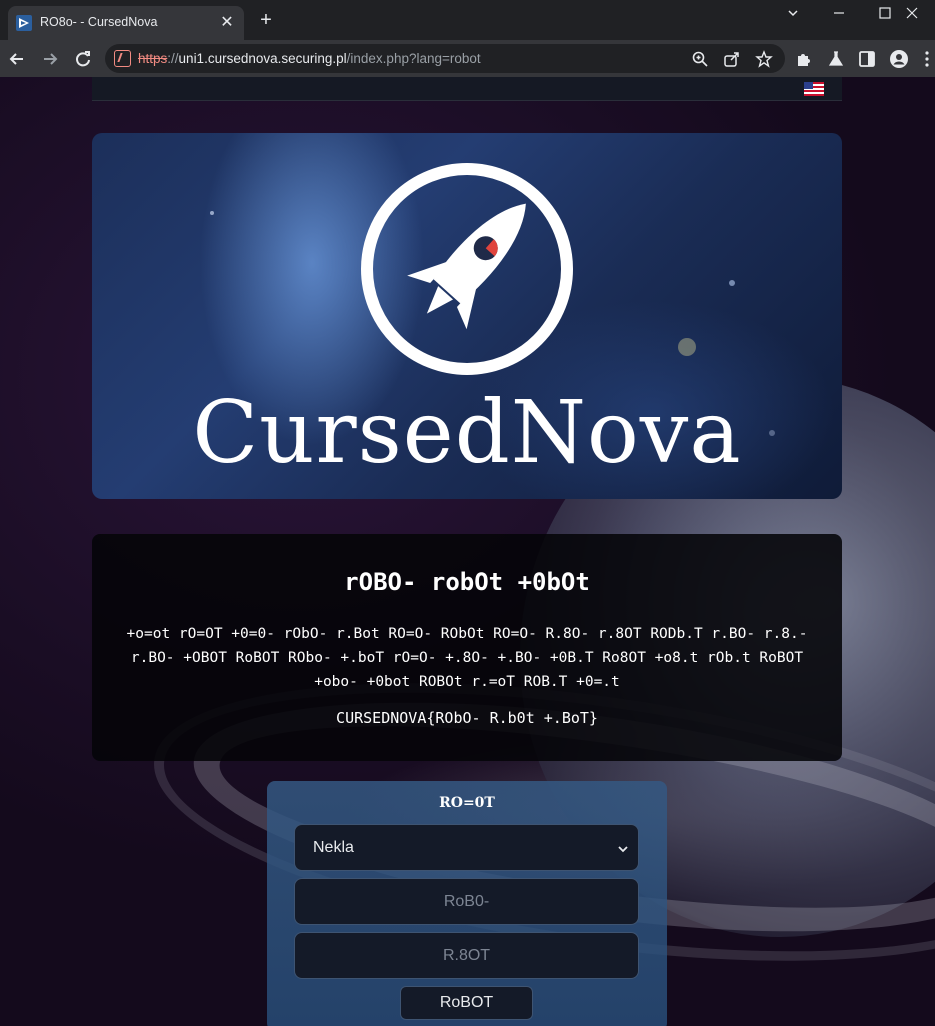  Describe the element at coordinates (793, 15) in the screenshot. I see `tab-search-icon` at that location.